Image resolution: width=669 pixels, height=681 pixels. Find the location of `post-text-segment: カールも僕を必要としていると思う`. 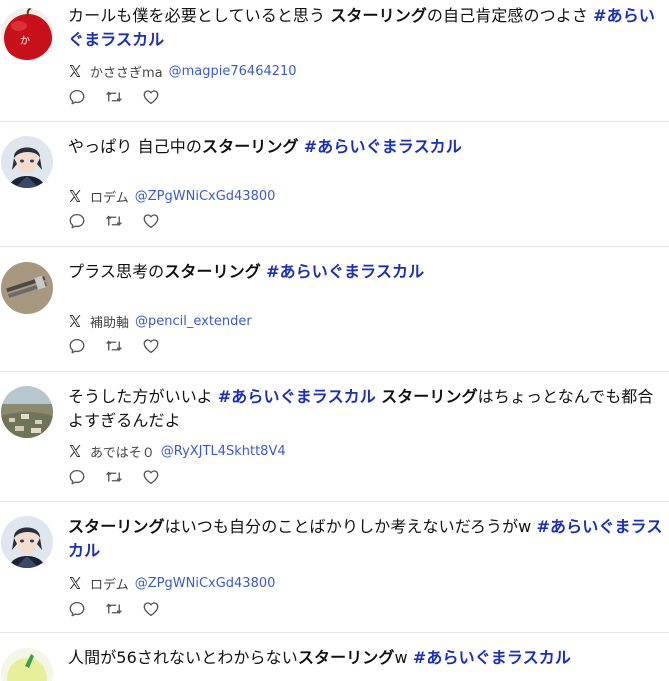

post-text-segment: カールも僕を必要としていると思う is located at coordinates (199, 15).